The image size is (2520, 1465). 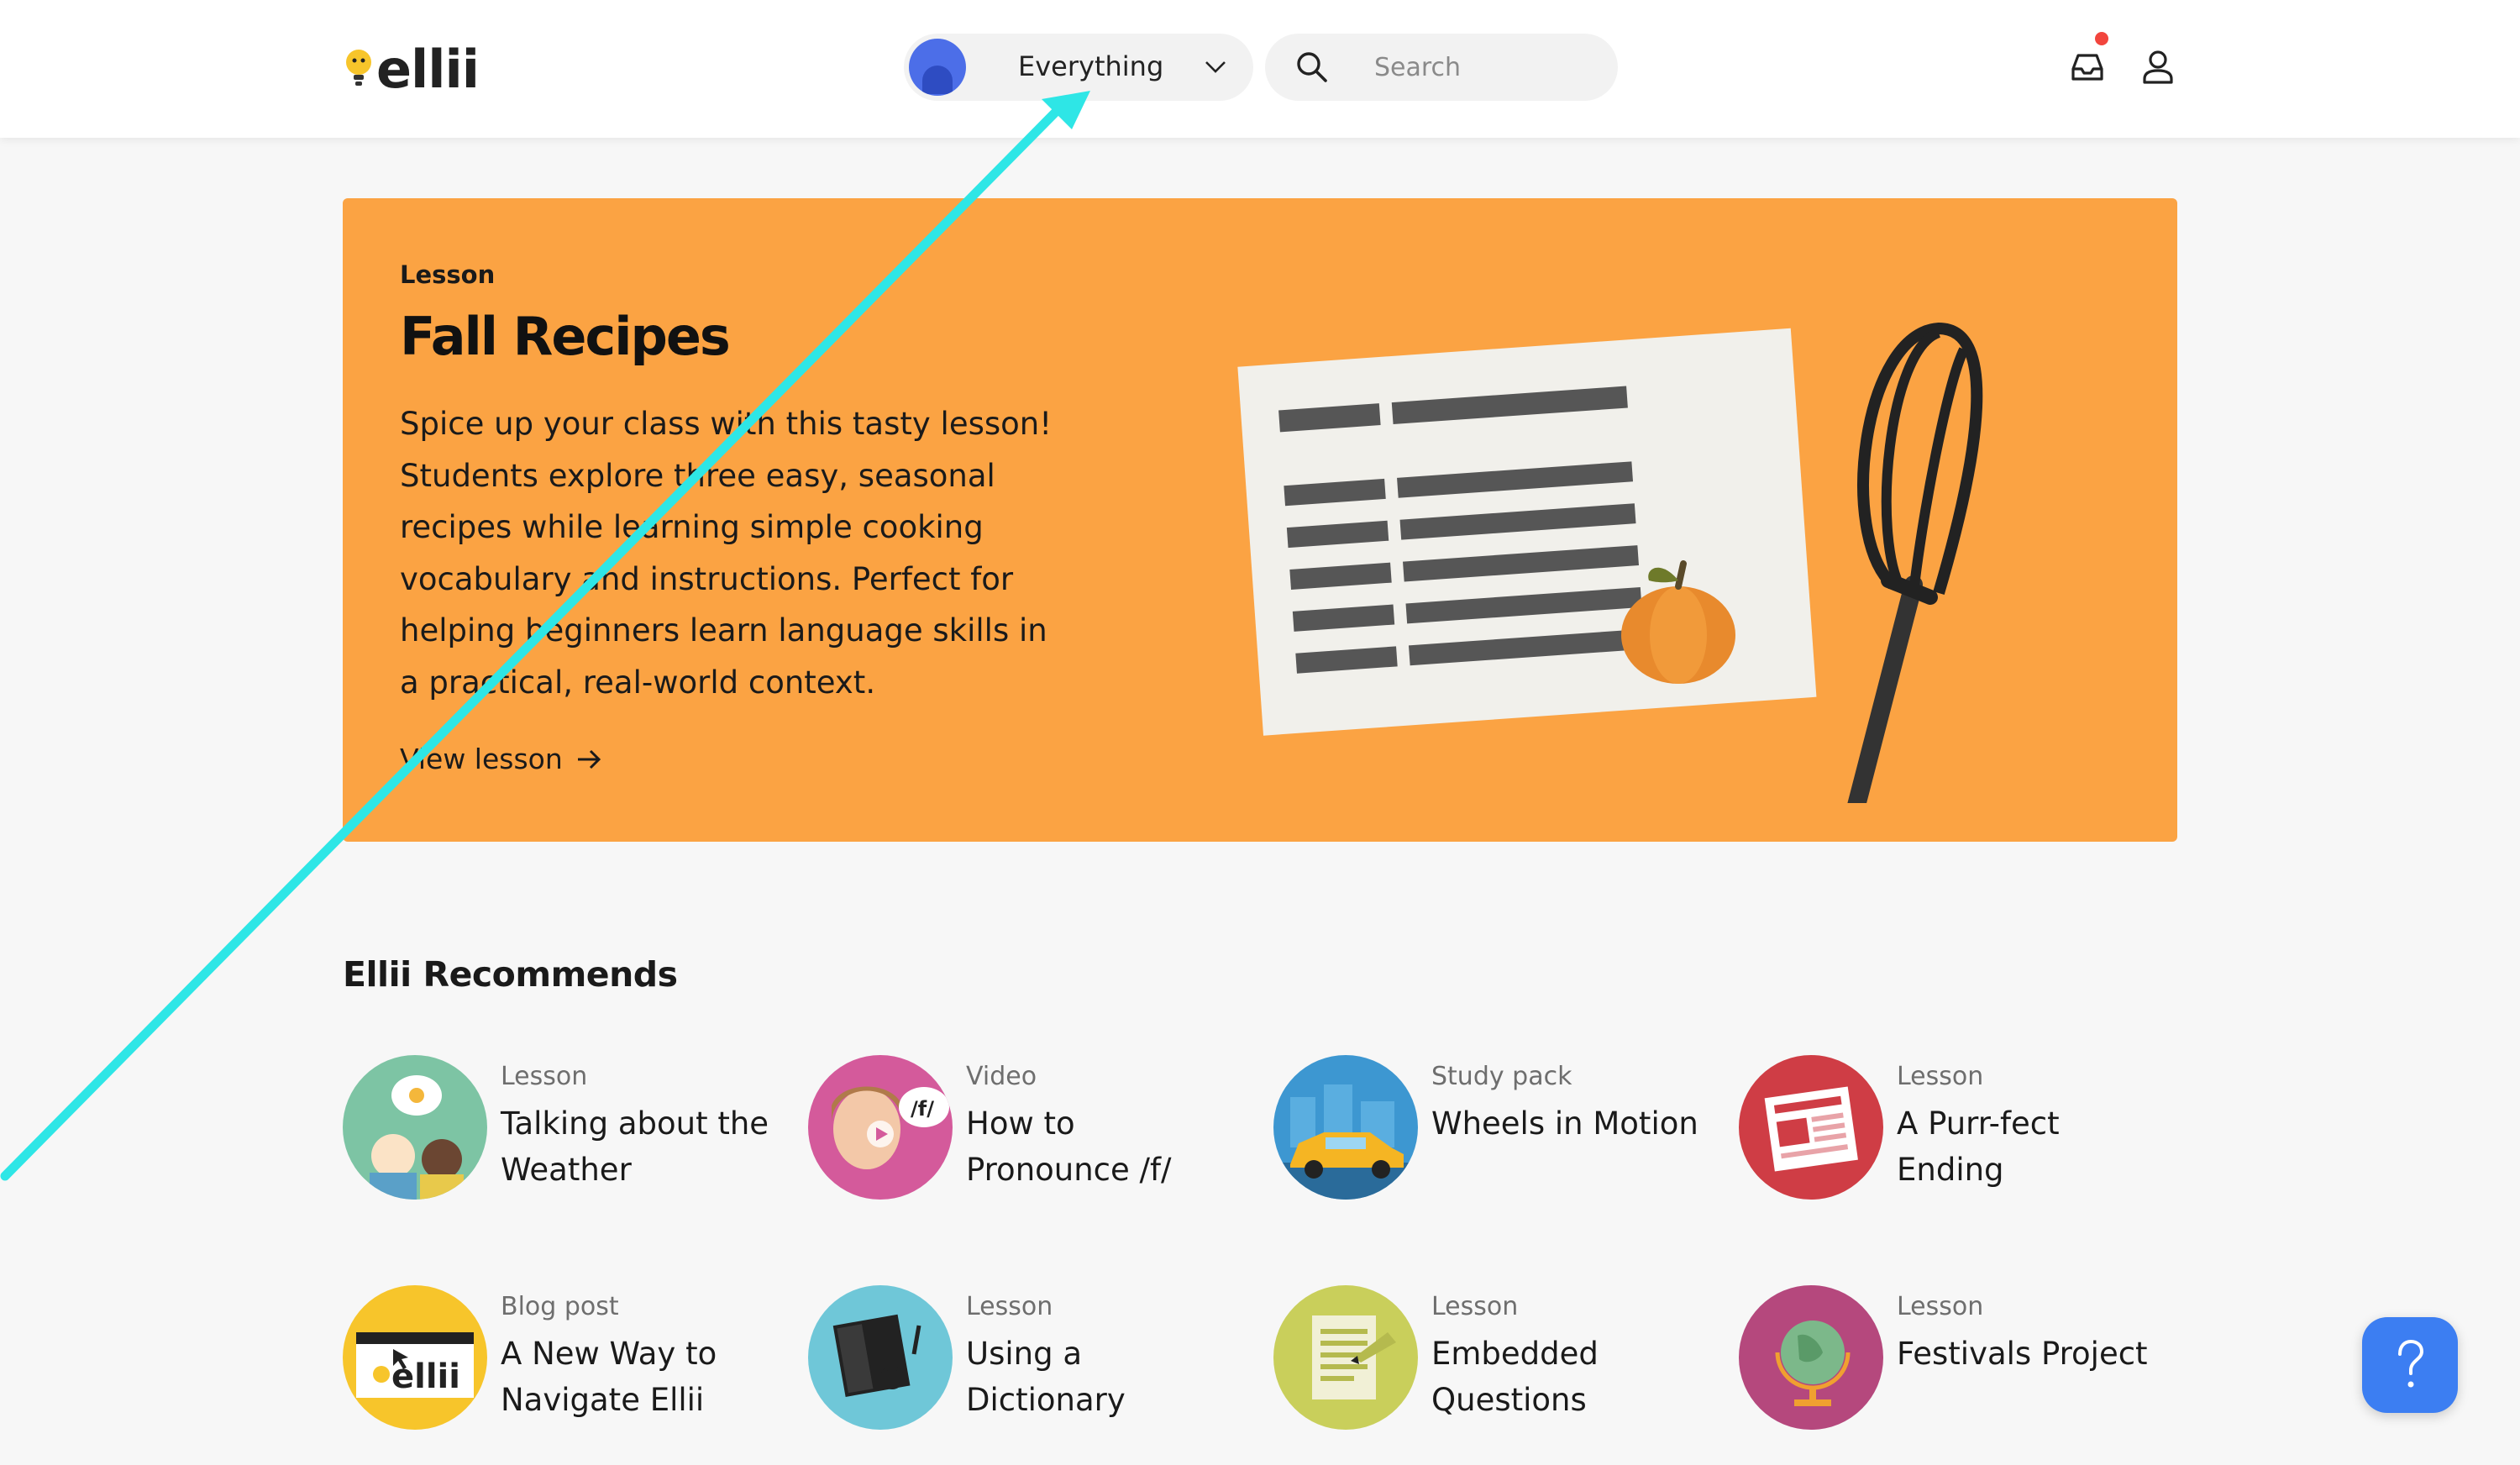 I want to click on filter-avatar-icon, so click(x=937, y=67).